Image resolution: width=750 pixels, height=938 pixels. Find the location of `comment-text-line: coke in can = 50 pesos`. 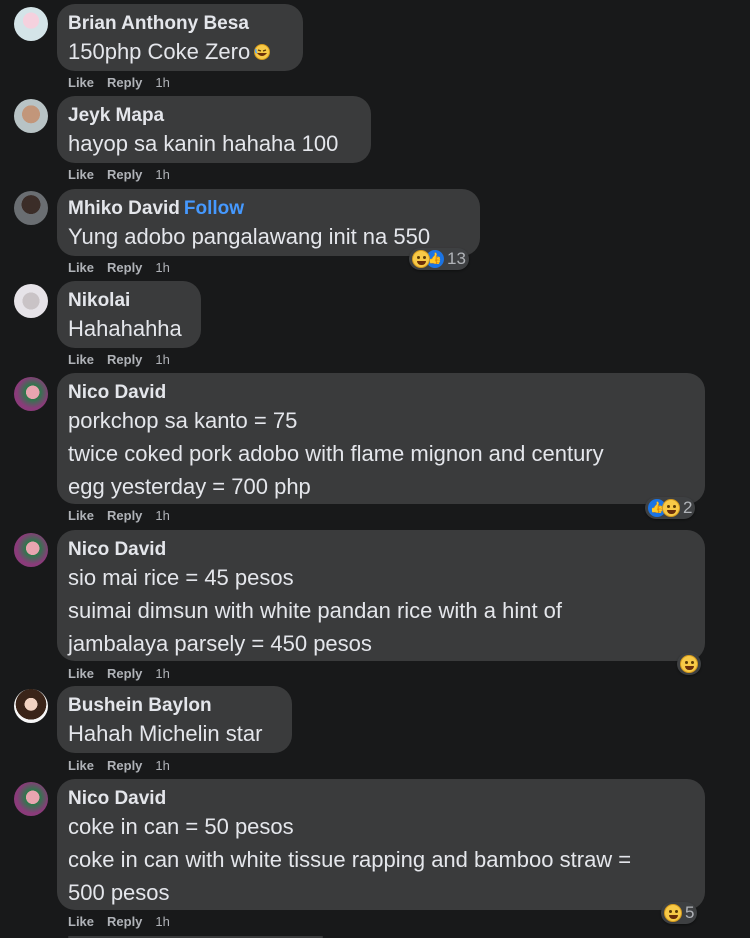

comment-text-line: coke in can = 50 pesos is located at coordinates (181, 826).